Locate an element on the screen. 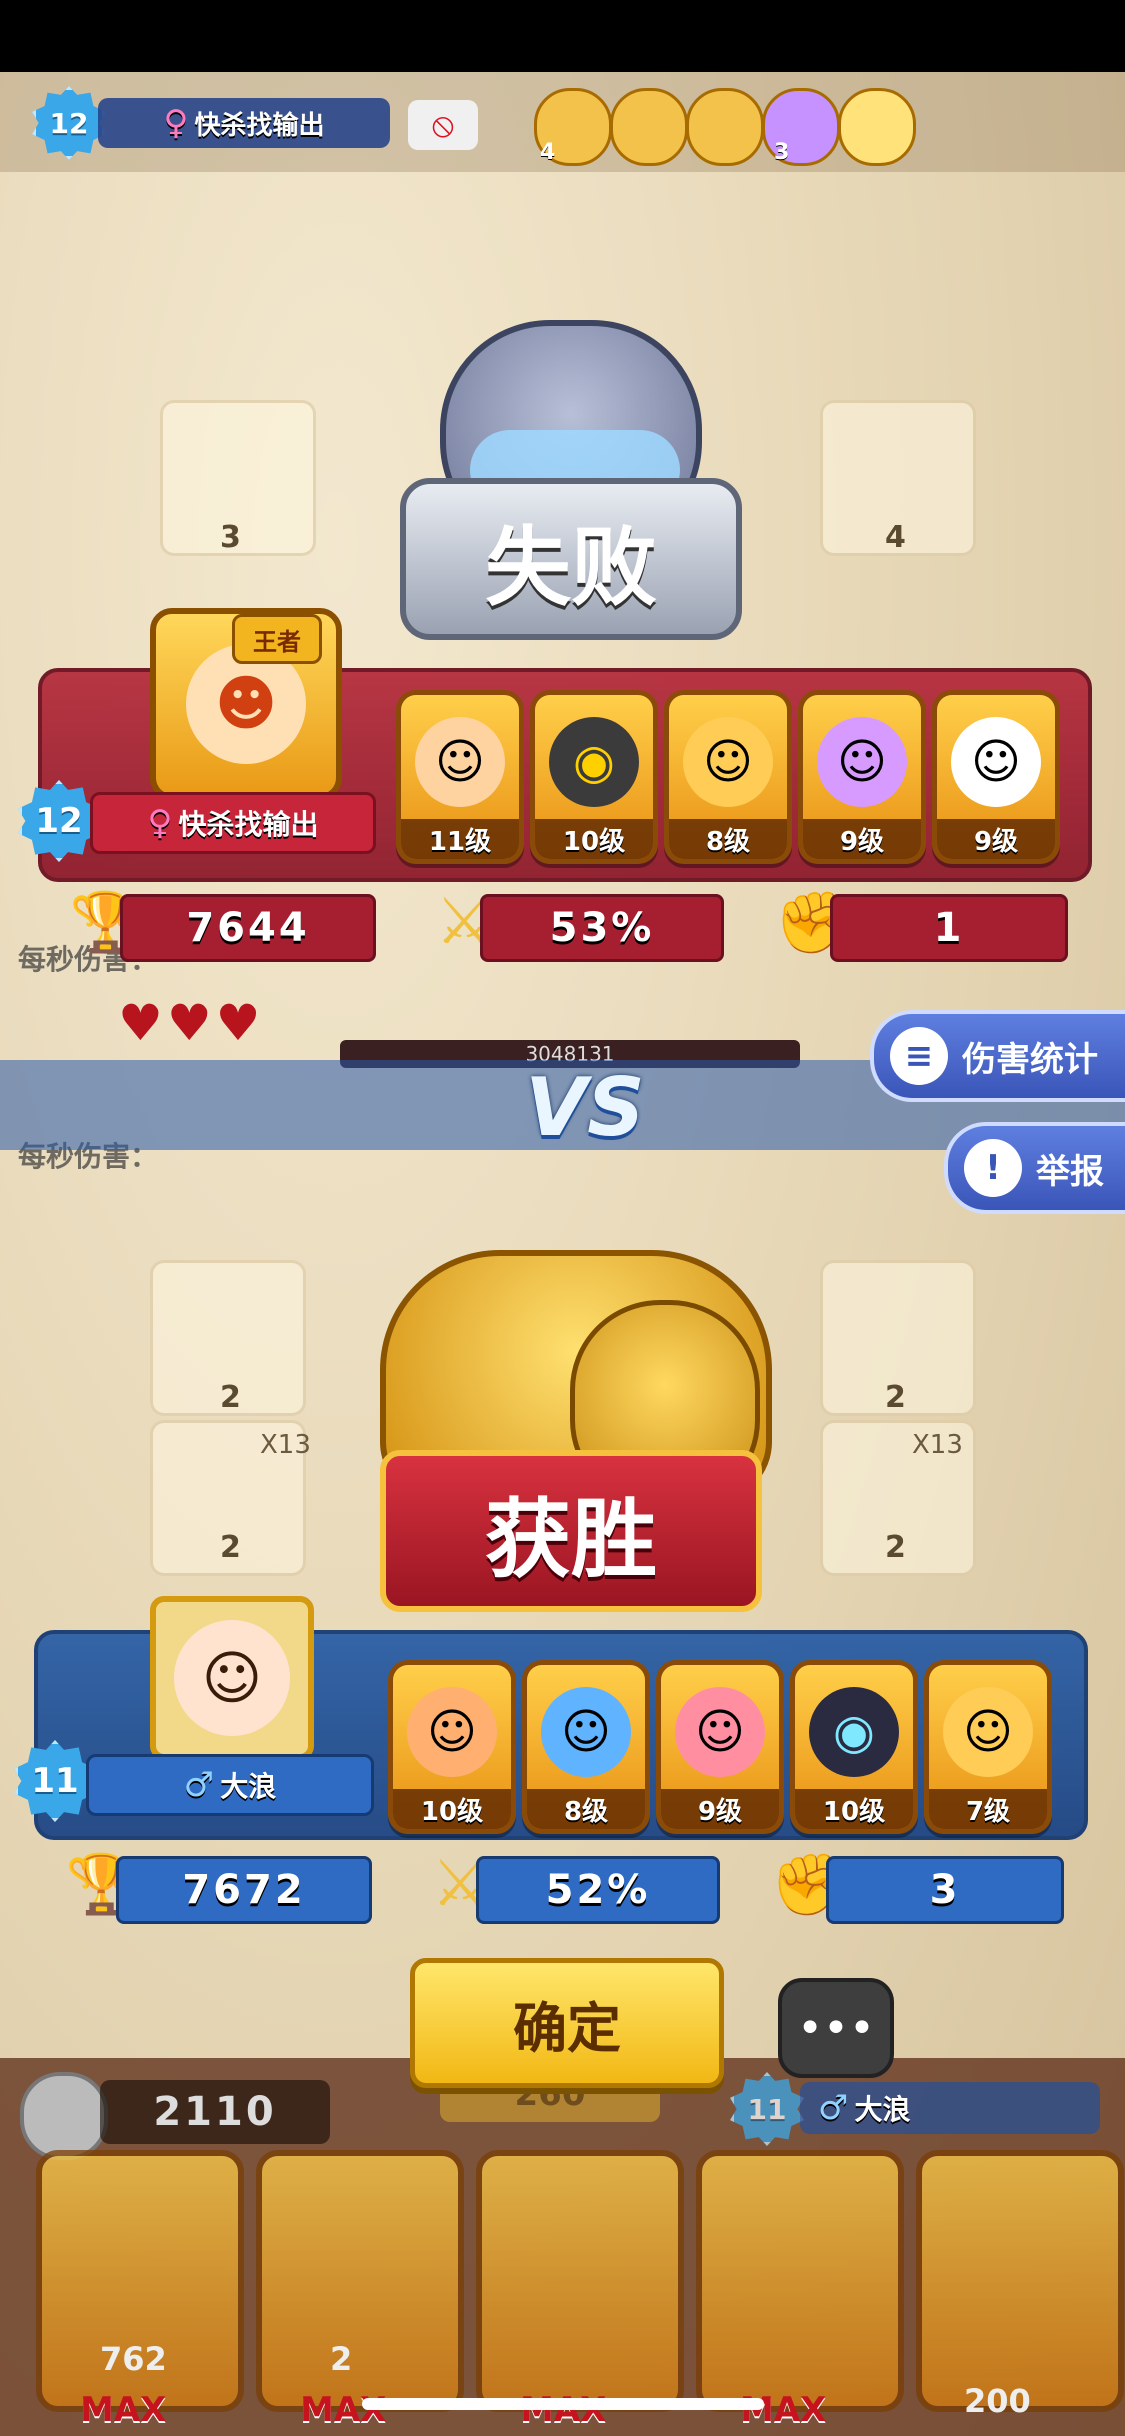 The height and width of the screenshot is (2436, 1125). pharaoh-icon: ☺ is located at coordinates (586, 1732).